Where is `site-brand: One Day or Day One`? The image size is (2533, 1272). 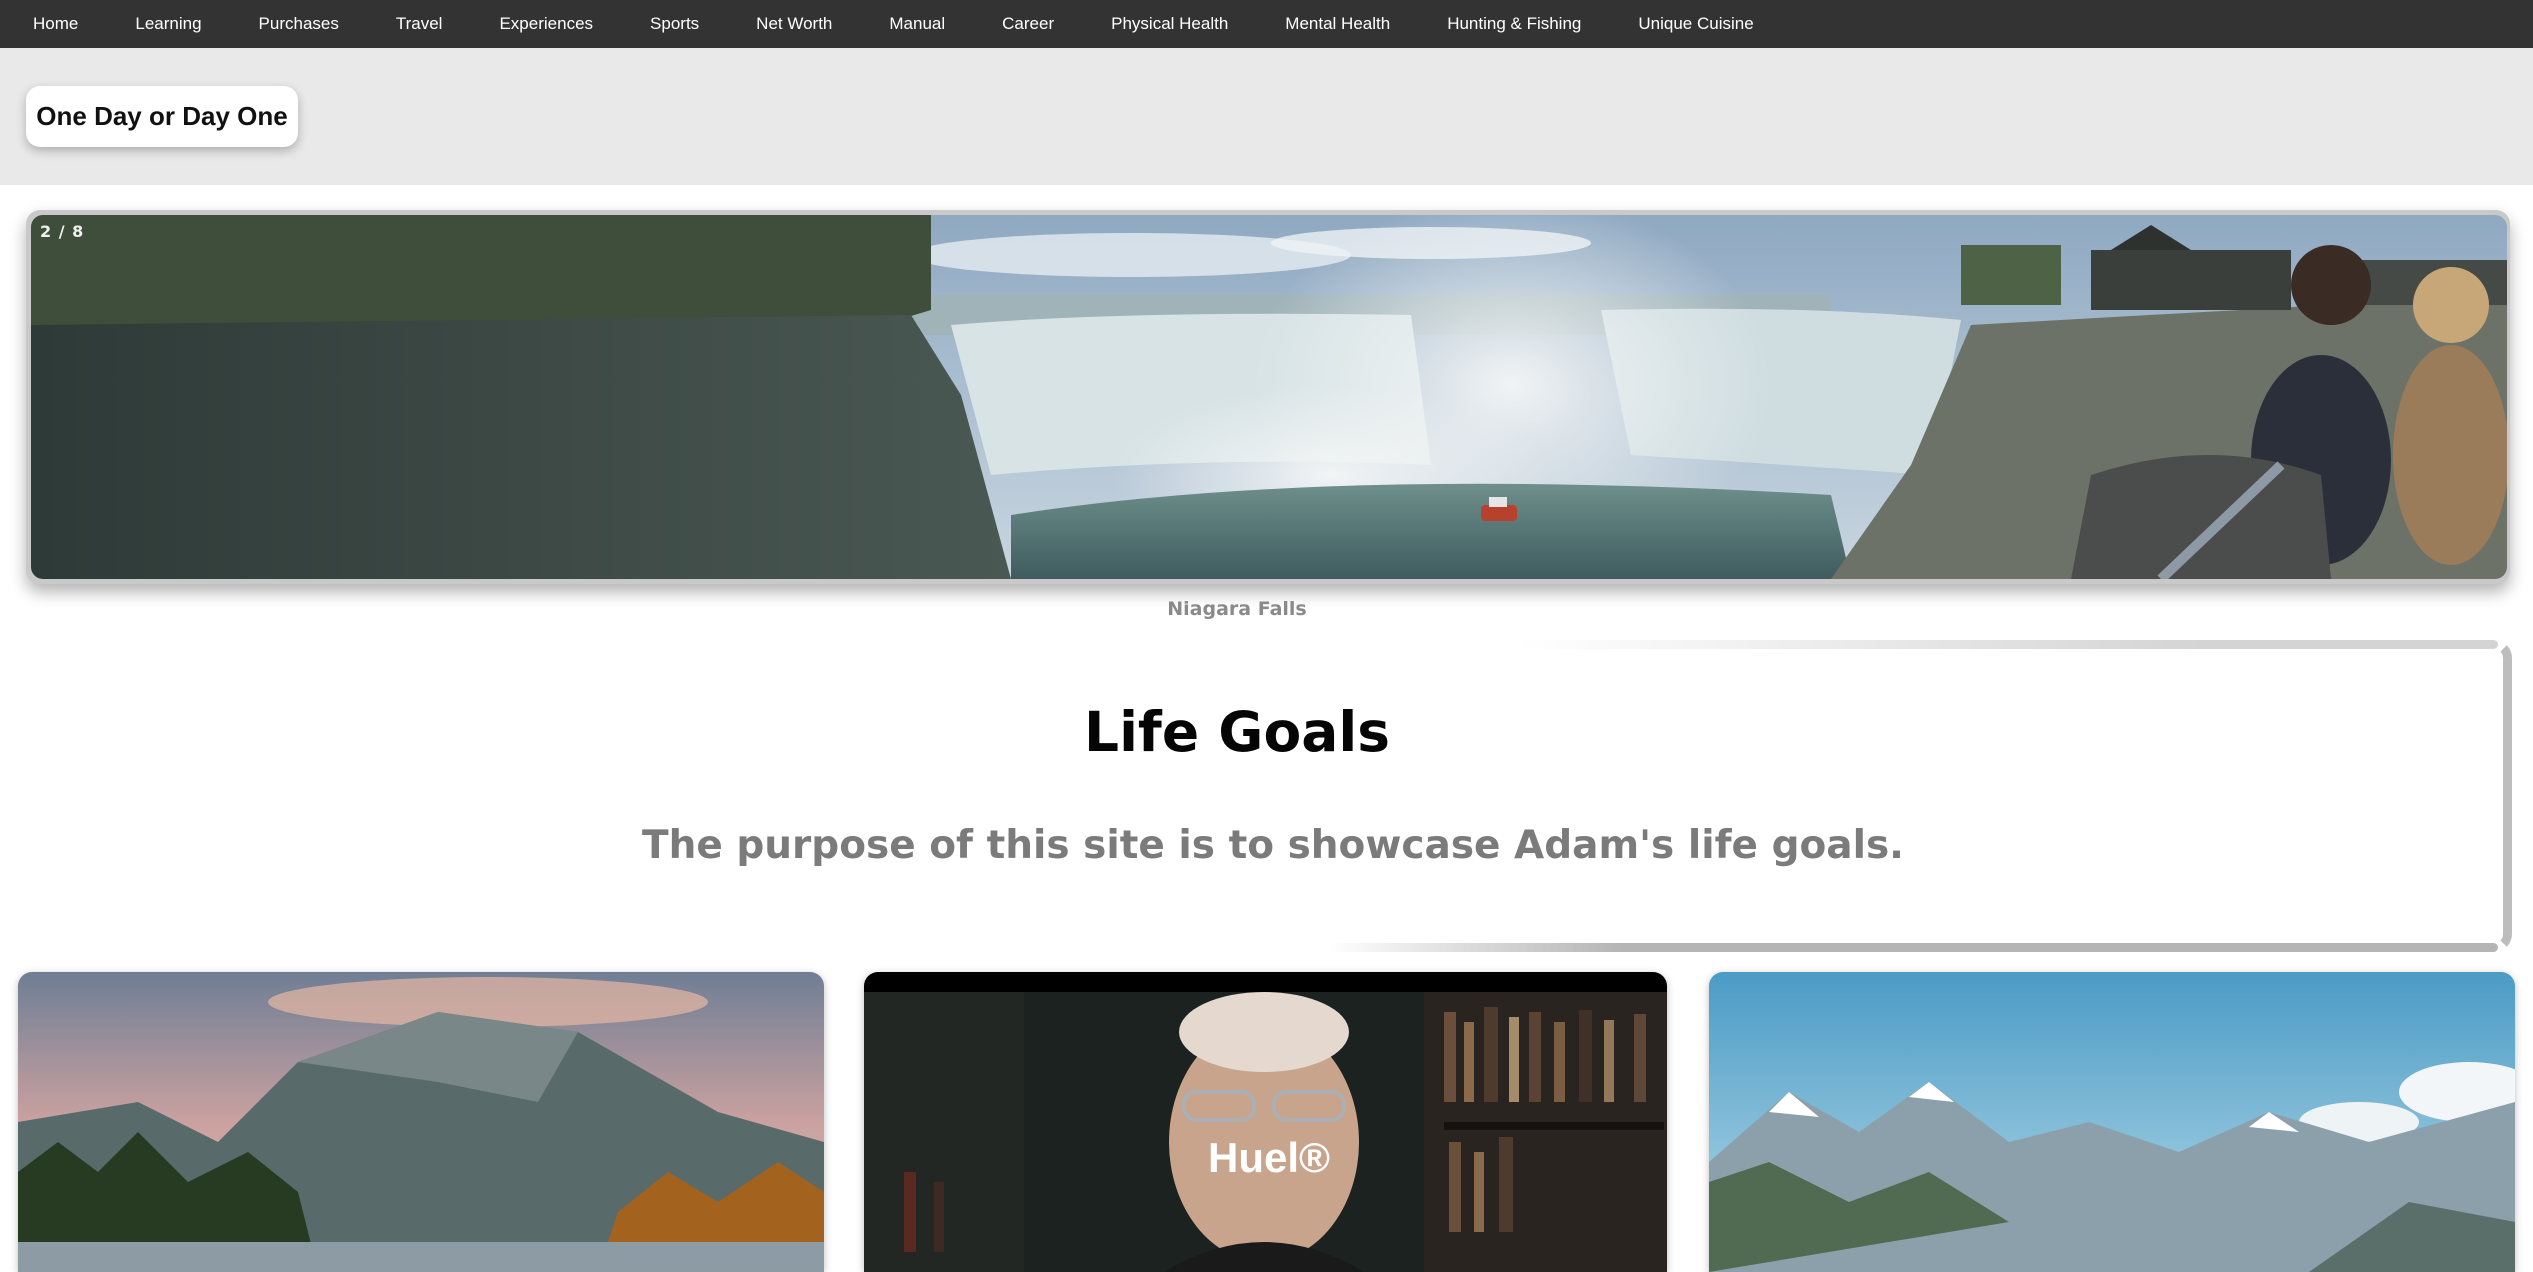
site-brand: One Day or Day One is located at coordinates (162, 116).